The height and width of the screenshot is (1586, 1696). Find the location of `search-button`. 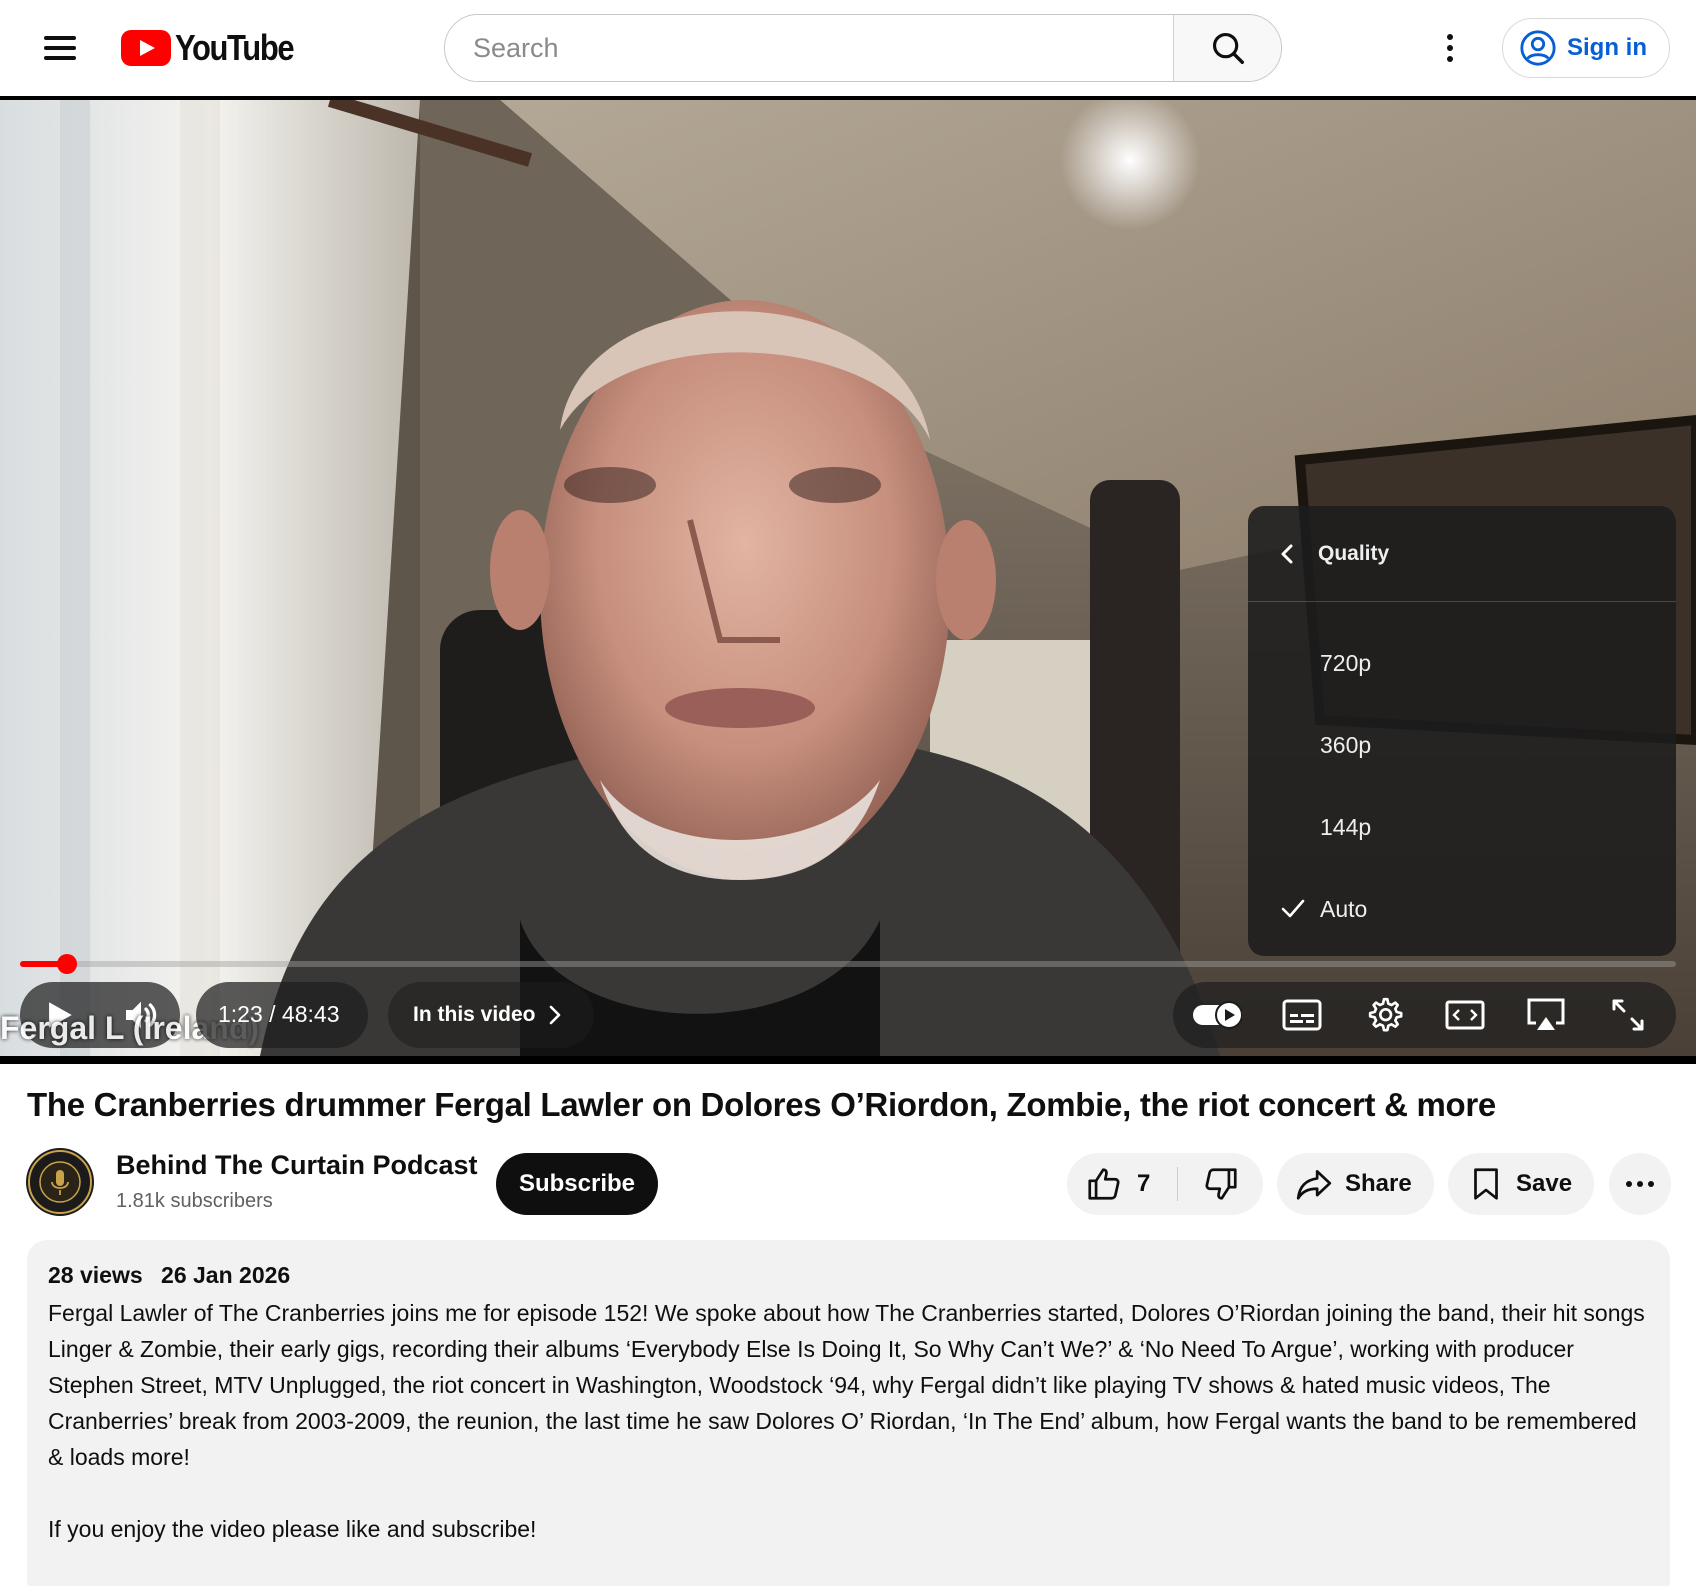

search-button is located at coordinates (1227, 48).